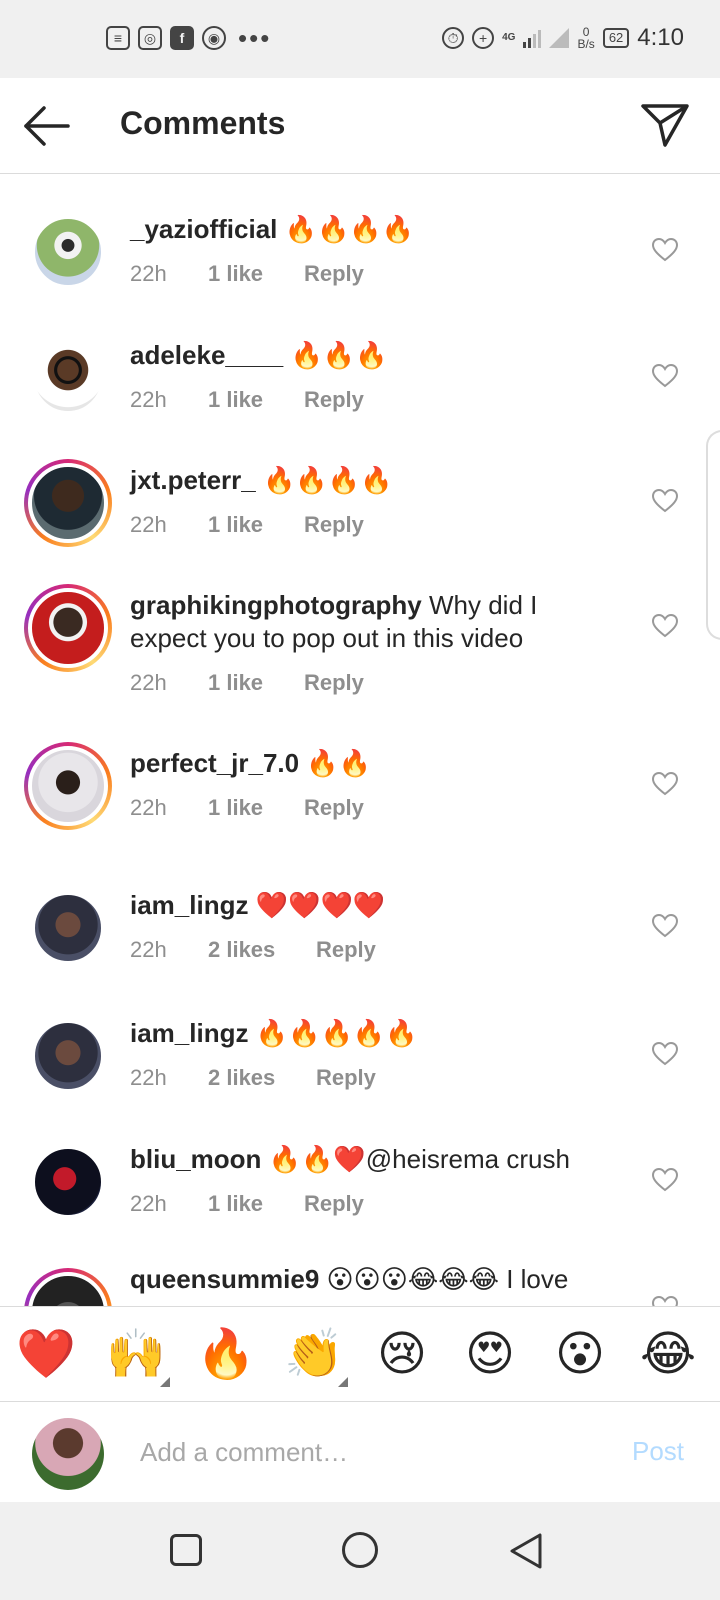 This screenshot has width=720, height=1600. Describe the element at coordinates (226, 1355) in the screenshot. I see `emoji-fire: 🔥` at that location.